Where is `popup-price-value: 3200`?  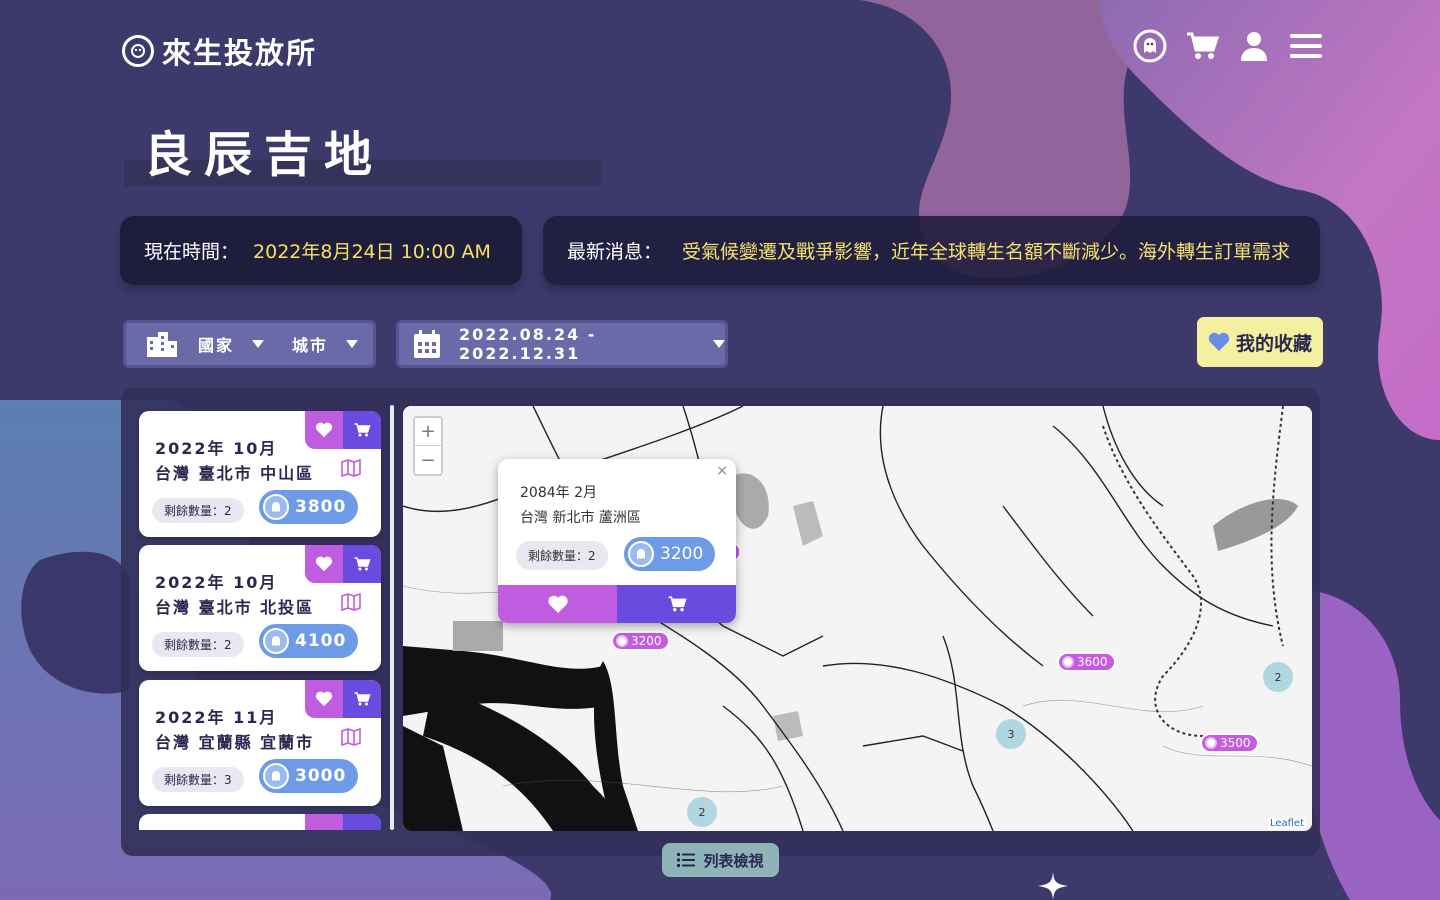 popup-price-value: 3200 is located at coordinates (682, 554).